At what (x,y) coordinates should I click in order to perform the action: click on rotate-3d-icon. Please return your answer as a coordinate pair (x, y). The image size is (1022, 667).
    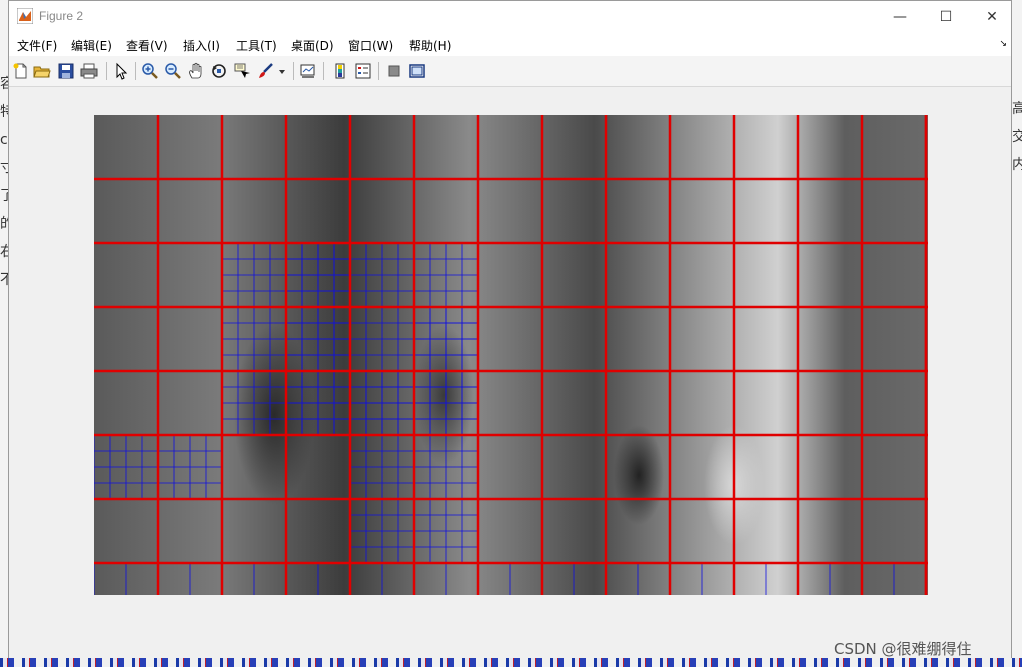
    Looking at the image, I should click on (219, 71).